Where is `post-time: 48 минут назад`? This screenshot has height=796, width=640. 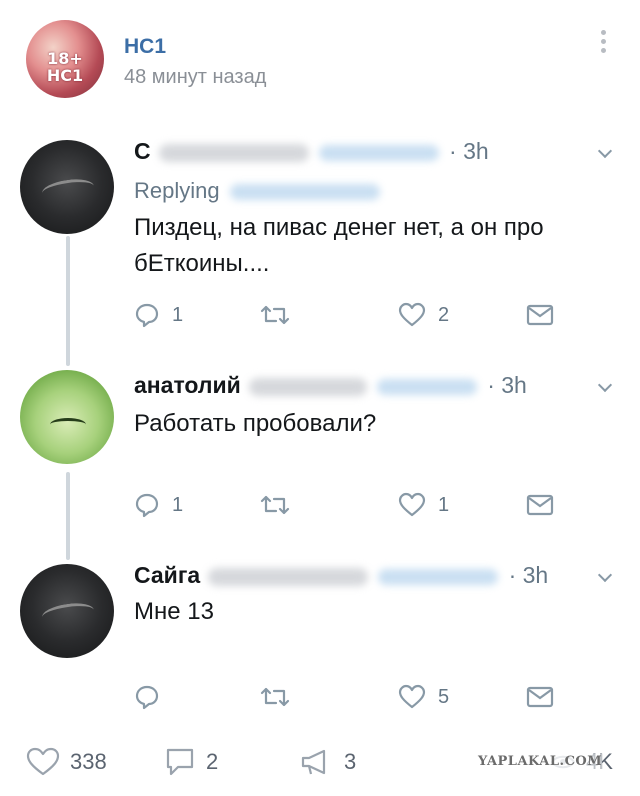 post-time: 48 минут назад is located at coordinates (195, 77).